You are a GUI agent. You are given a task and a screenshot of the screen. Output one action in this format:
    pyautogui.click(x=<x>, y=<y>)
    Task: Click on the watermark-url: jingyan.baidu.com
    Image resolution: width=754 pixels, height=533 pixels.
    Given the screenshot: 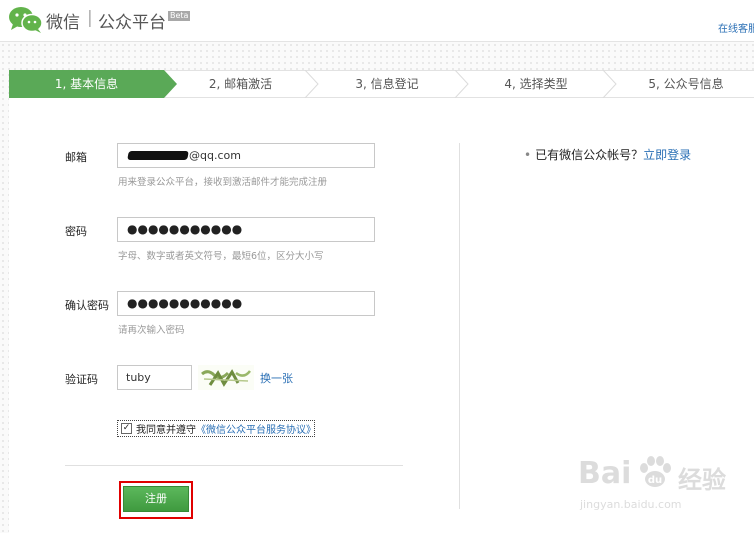 What is the action you would take?
    pyautogui.click(x=631, y=504)
    